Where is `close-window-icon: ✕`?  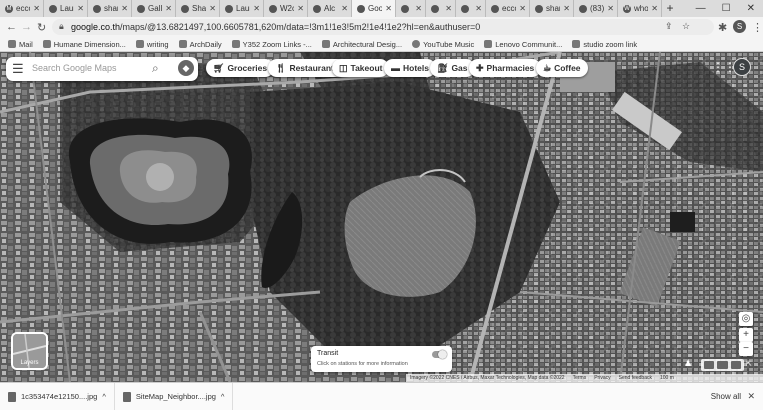
close-window-icon: ✕ is located at coordinates (751, 8).